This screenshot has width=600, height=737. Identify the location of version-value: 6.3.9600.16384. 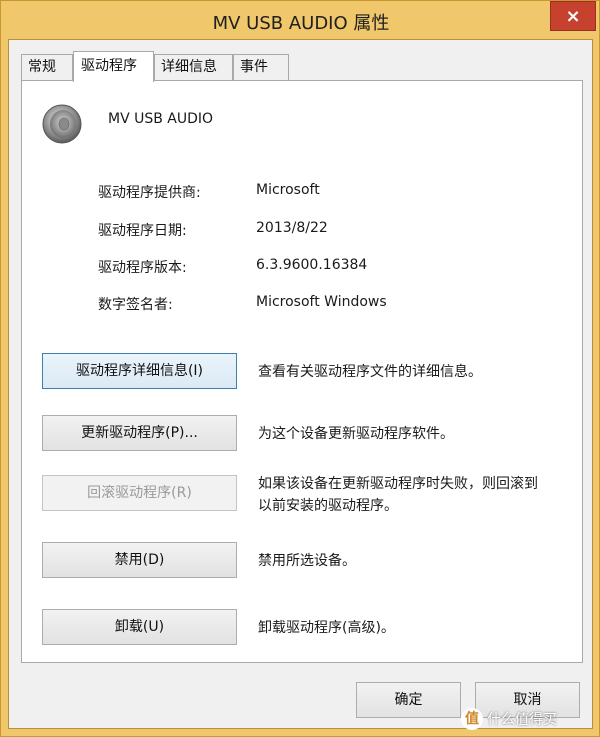
(312, 265).